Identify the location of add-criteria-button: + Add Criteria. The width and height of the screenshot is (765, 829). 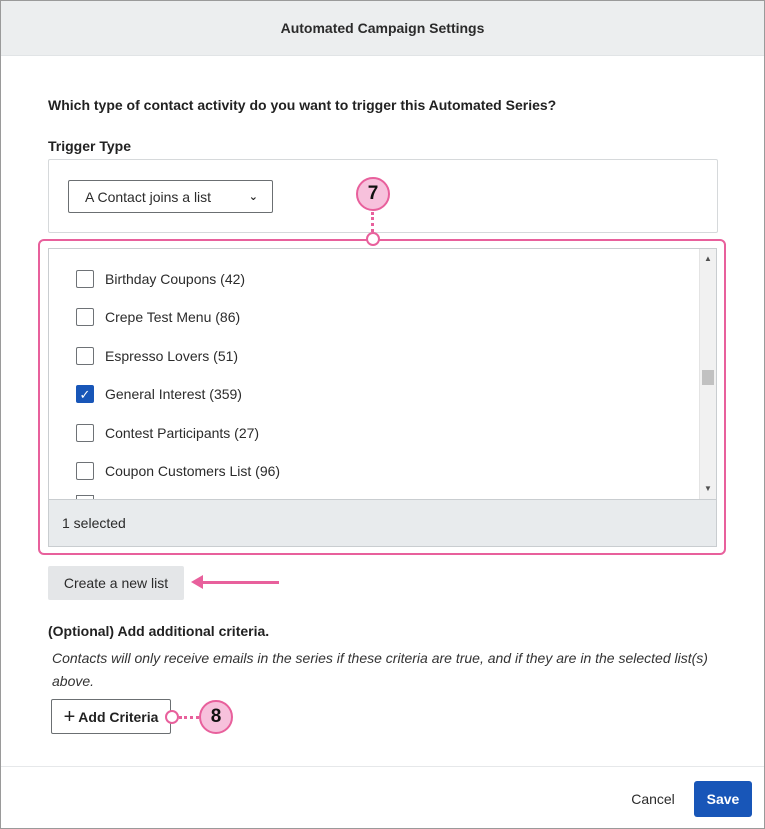
(111, 716).